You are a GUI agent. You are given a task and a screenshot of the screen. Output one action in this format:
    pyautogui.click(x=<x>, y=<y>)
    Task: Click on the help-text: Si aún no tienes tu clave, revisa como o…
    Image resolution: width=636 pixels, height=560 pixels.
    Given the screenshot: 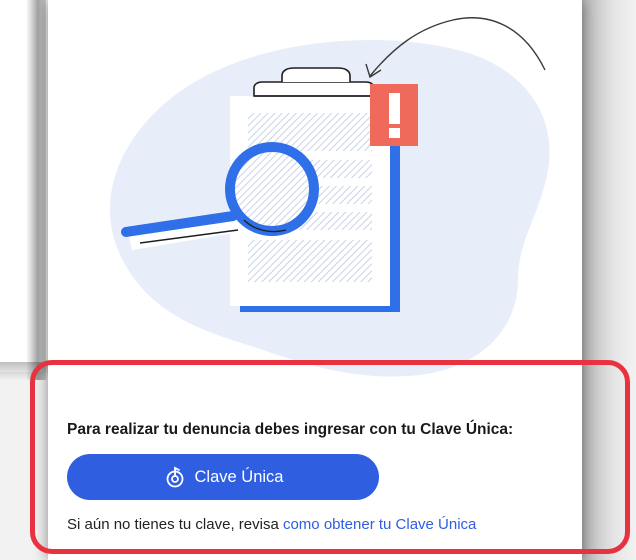 What is the action you would take?
    pyautogui.click(x=271, y=524)
    